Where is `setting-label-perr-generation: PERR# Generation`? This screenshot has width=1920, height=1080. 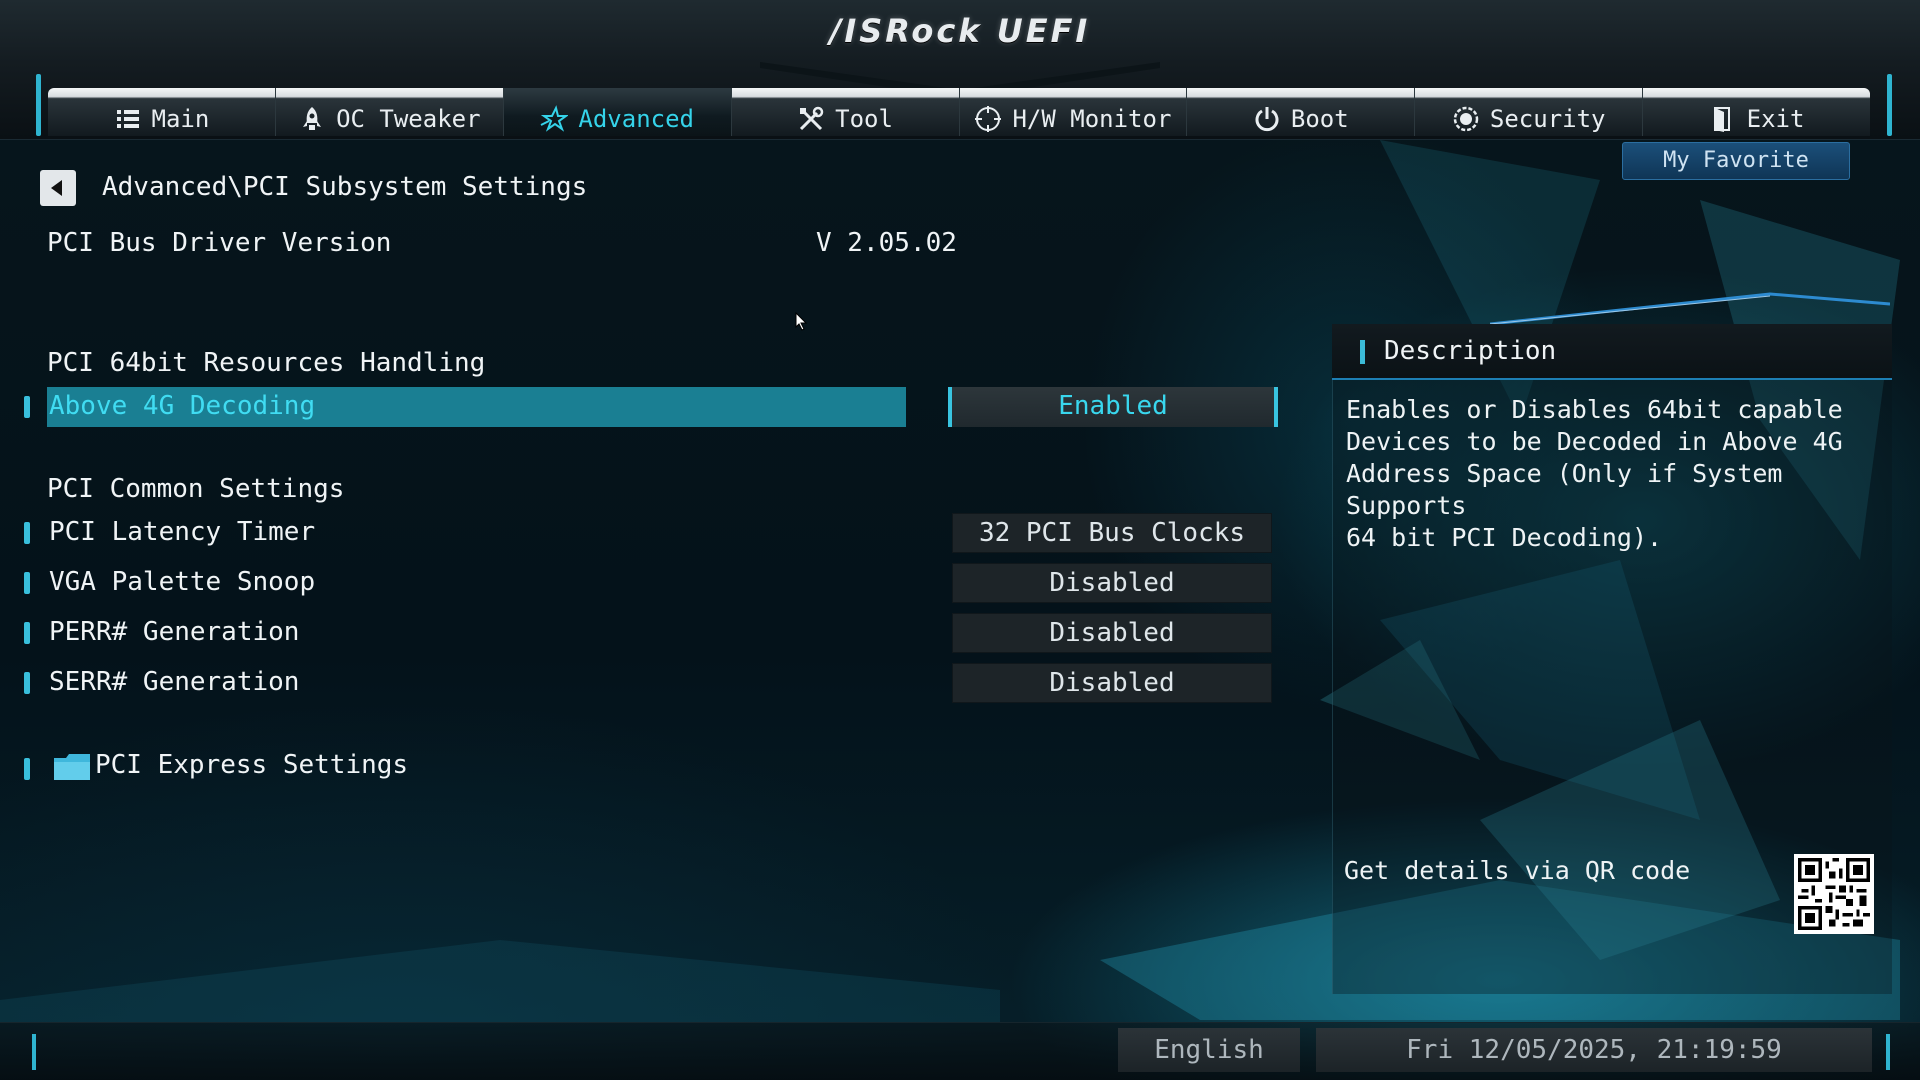 setting-label-perr-generation: PERR# Generation is located at coordinates (174, 632).